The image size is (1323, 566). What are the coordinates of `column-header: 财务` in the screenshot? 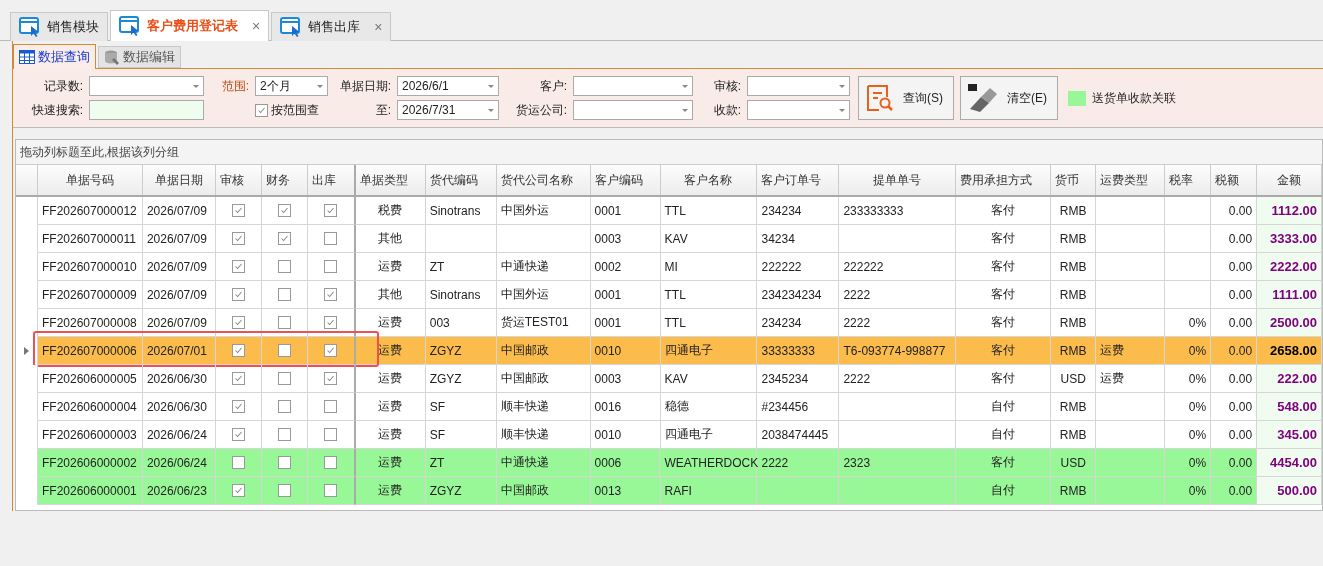 It's located at (284, 180).